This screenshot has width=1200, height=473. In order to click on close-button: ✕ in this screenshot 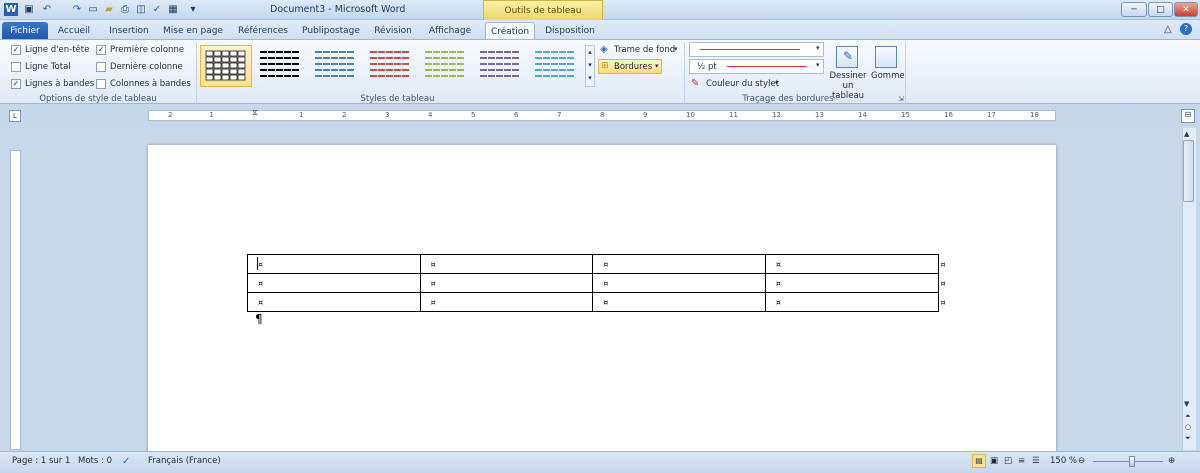, I will do `click(1186, 9)`.